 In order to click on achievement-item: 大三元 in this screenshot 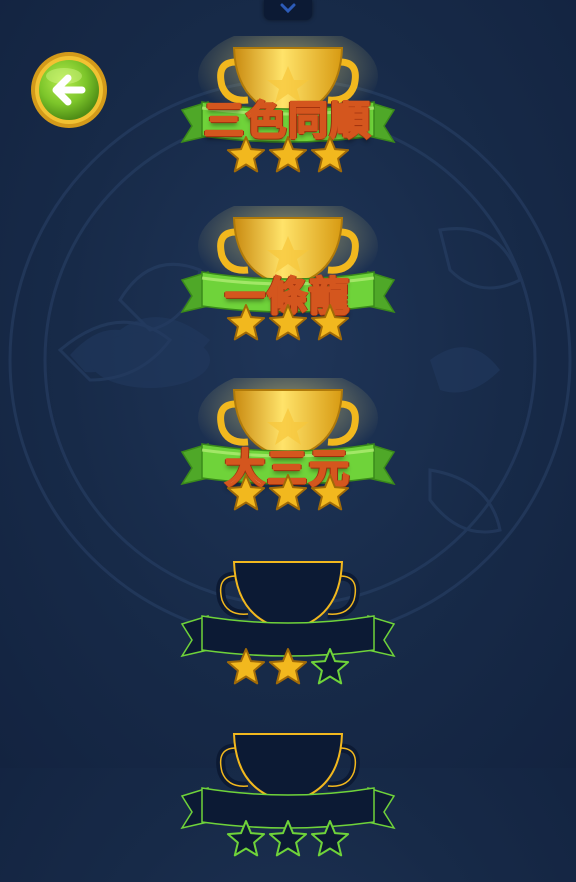, I will do `click(288, 458)`.